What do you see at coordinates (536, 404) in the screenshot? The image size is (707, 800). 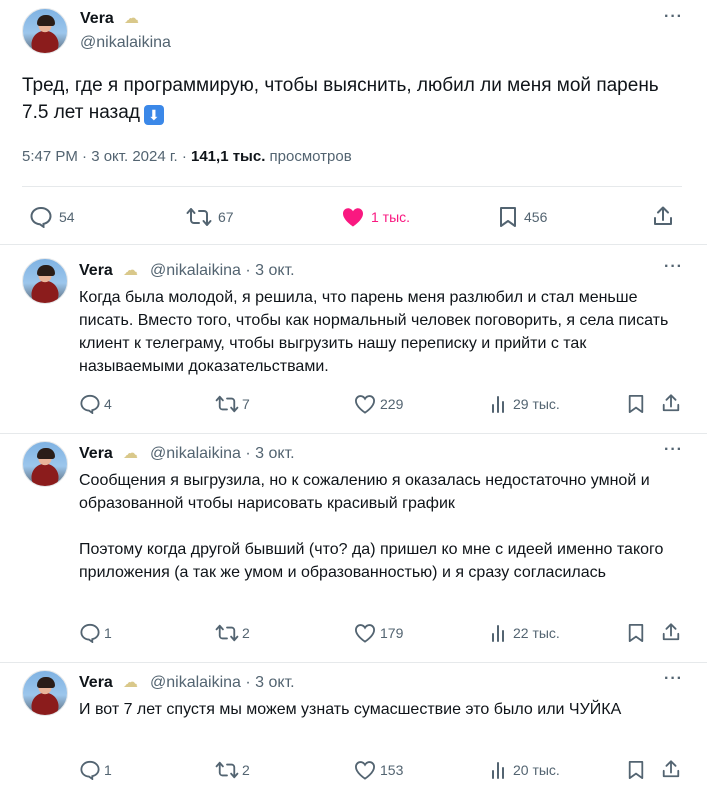 I see `views-count: 29 тыс.` at bounding box center [536, 404].